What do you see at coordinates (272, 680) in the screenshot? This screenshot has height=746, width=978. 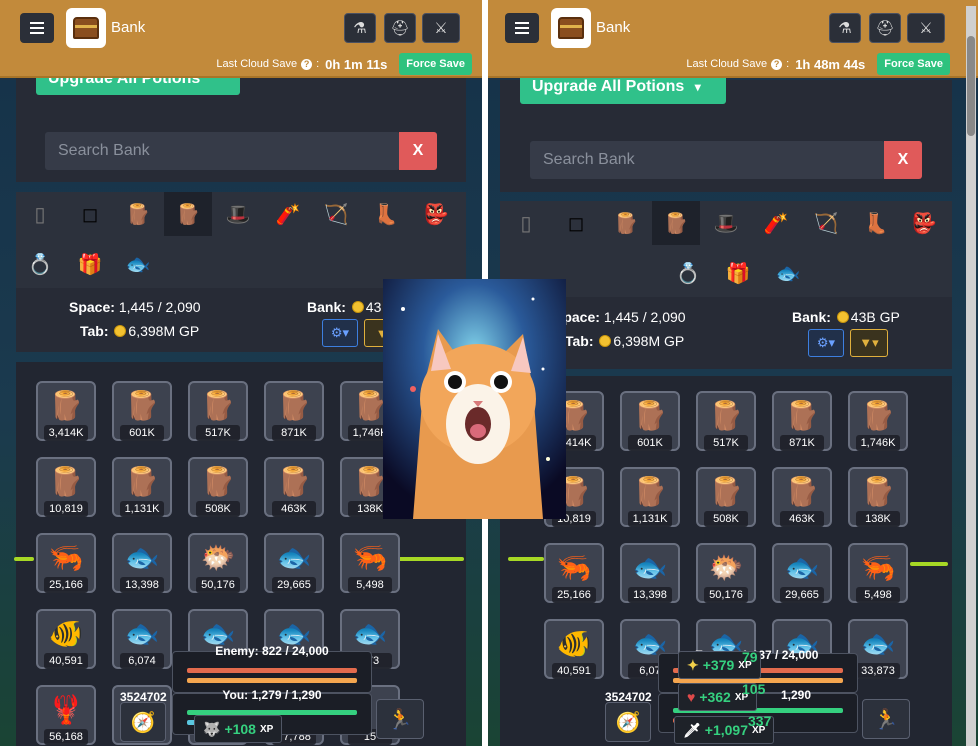 I see `enemy-attack-bar` at bounding box center [272, 680].